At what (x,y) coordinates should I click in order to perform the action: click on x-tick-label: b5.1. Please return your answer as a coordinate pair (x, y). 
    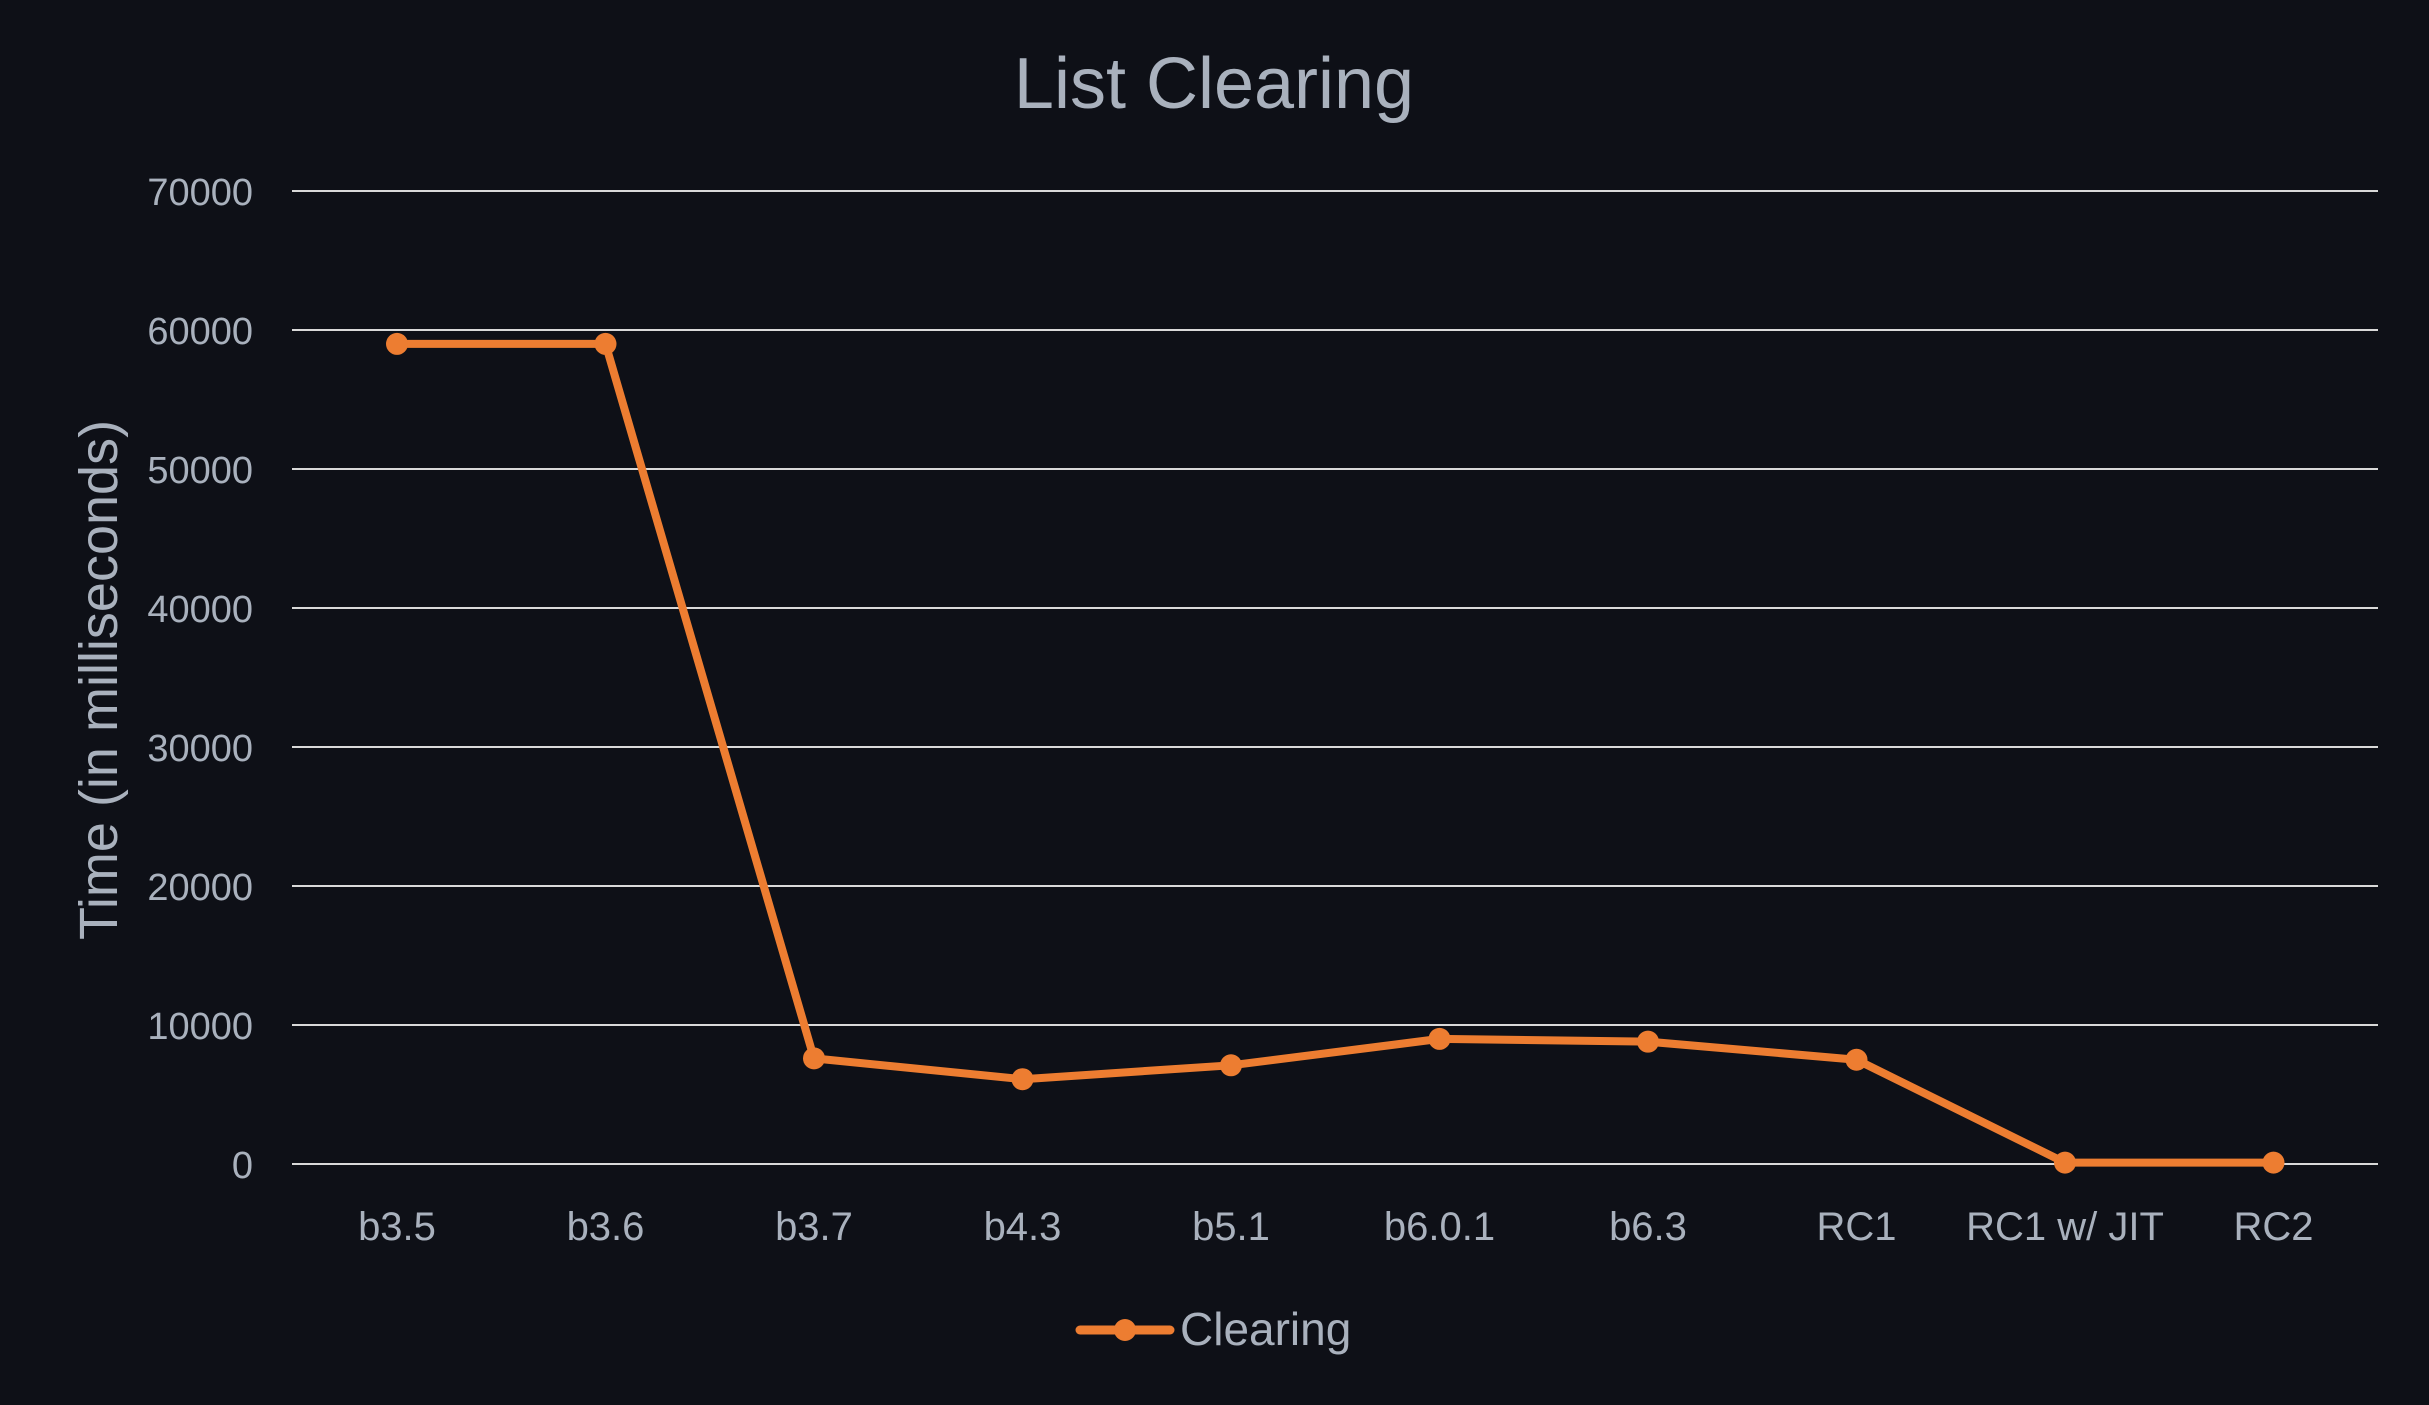
    Looking at the image, I should click on (1231, 1227).